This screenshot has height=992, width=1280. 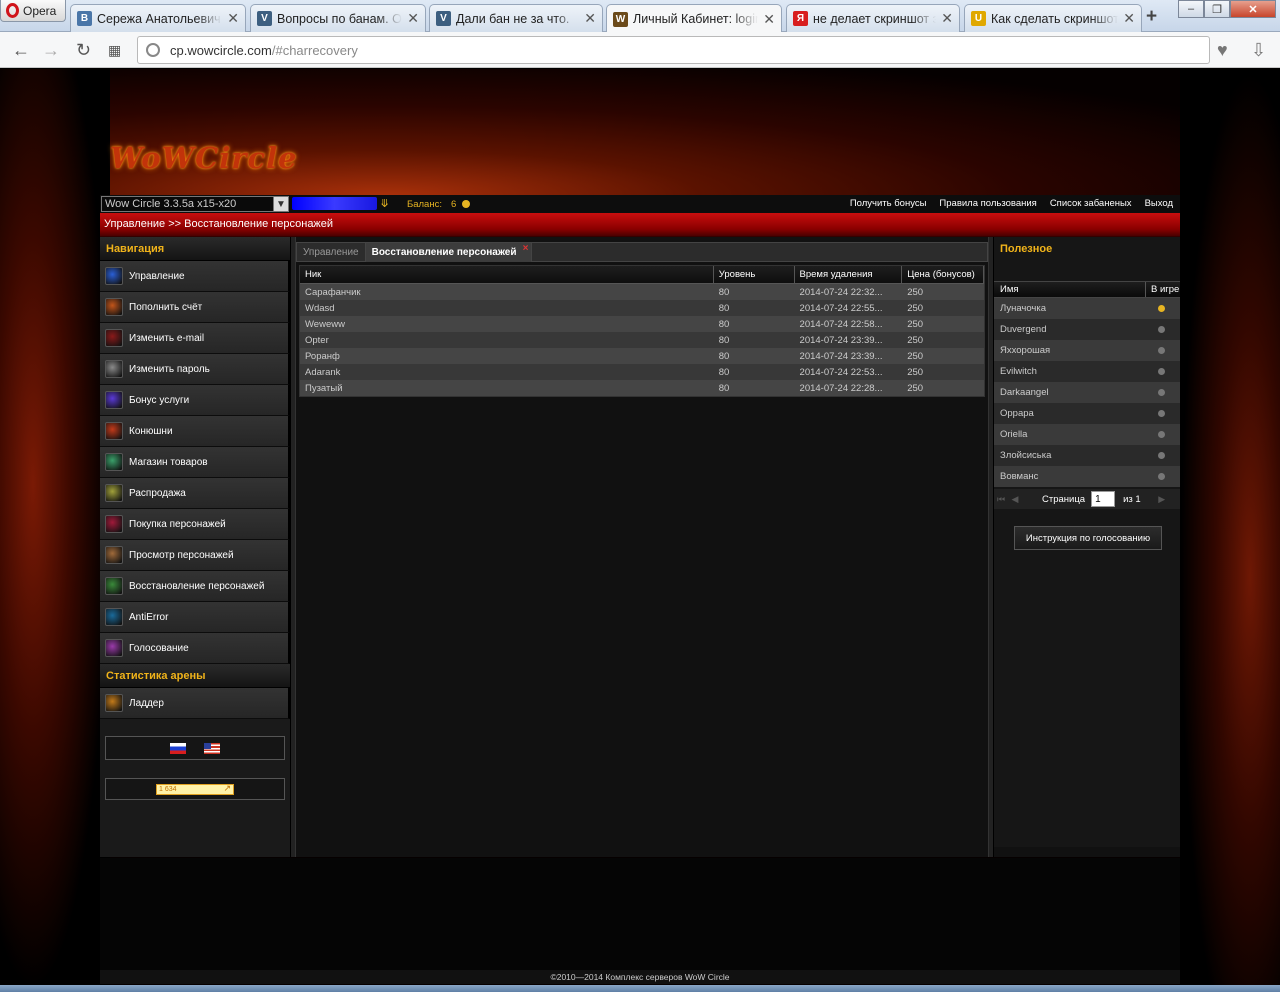 What do you see at coordinates (640, 988) in the screenshot?
I see `windows-taskbar` at bounding box center [640, 988].